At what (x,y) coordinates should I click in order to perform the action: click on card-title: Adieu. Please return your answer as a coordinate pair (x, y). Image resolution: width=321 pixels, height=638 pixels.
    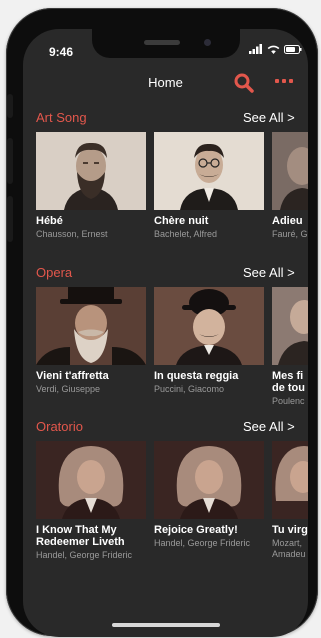
    Looking at the image, I should click on (287, 221).